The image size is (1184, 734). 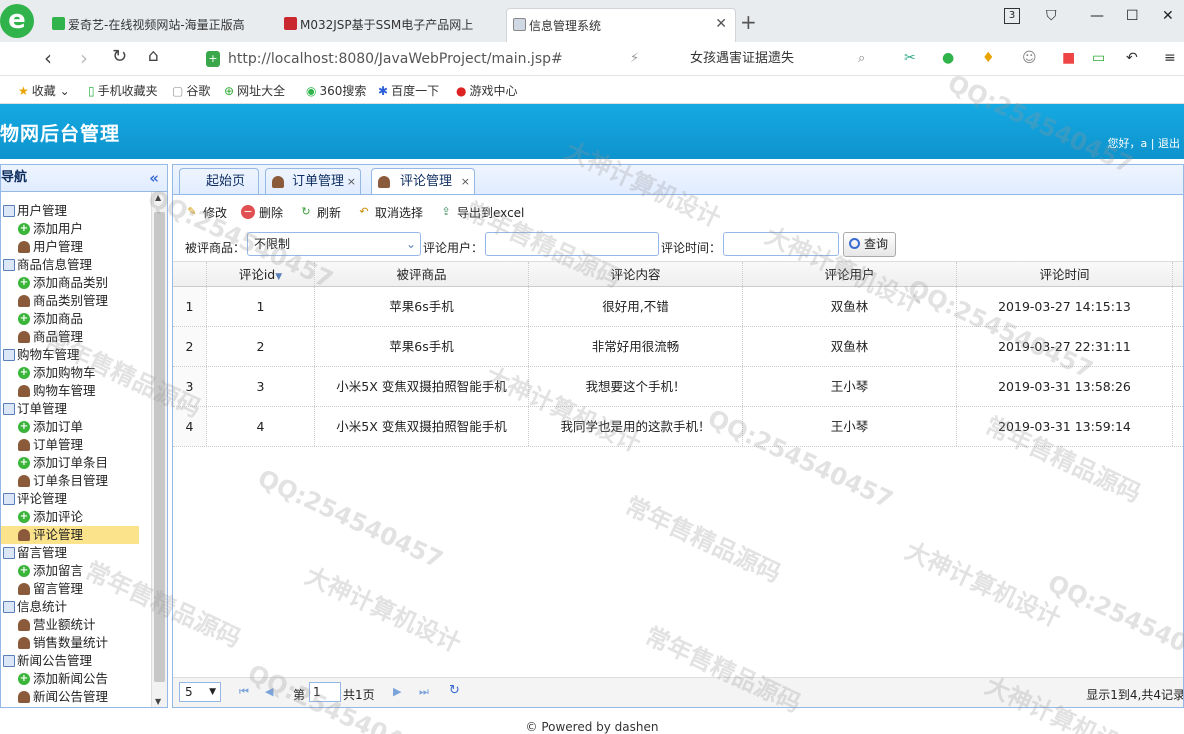 What do you see at coordinates (76, 499) in the screenshot?
I see `sidebar-group: 评论管理` at bounding box center [76, 499].